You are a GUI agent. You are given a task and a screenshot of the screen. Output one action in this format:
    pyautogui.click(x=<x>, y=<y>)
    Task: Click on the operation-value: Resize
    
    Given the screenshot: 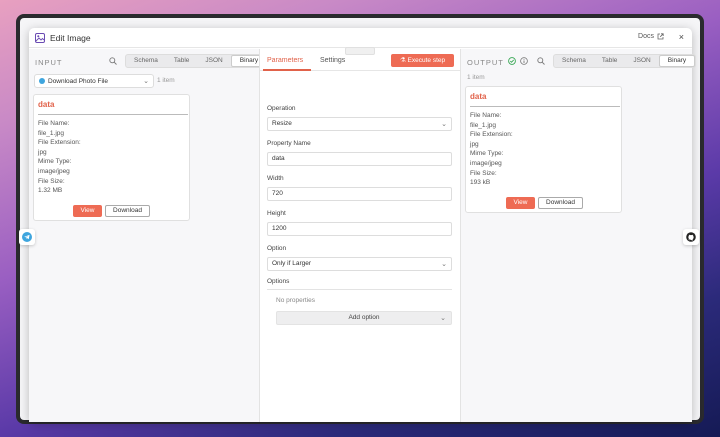 What is the action you would take?
    pyautogui.click(x=282, y=123)
    